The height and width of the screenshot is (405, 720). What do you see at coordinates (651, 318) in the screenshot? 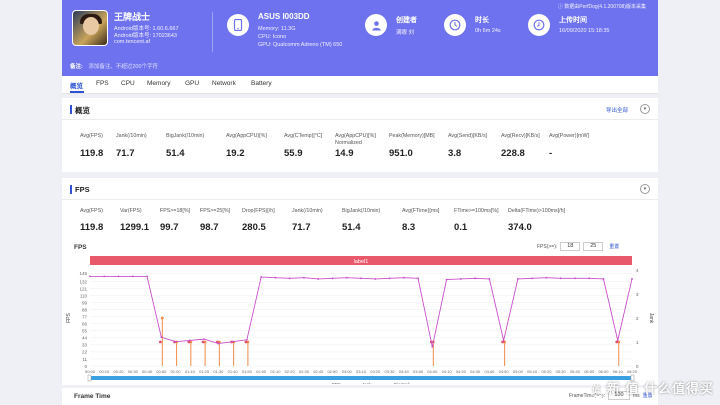
I see `y-axis-label-right: Jank` at bounding box center [651, 318].